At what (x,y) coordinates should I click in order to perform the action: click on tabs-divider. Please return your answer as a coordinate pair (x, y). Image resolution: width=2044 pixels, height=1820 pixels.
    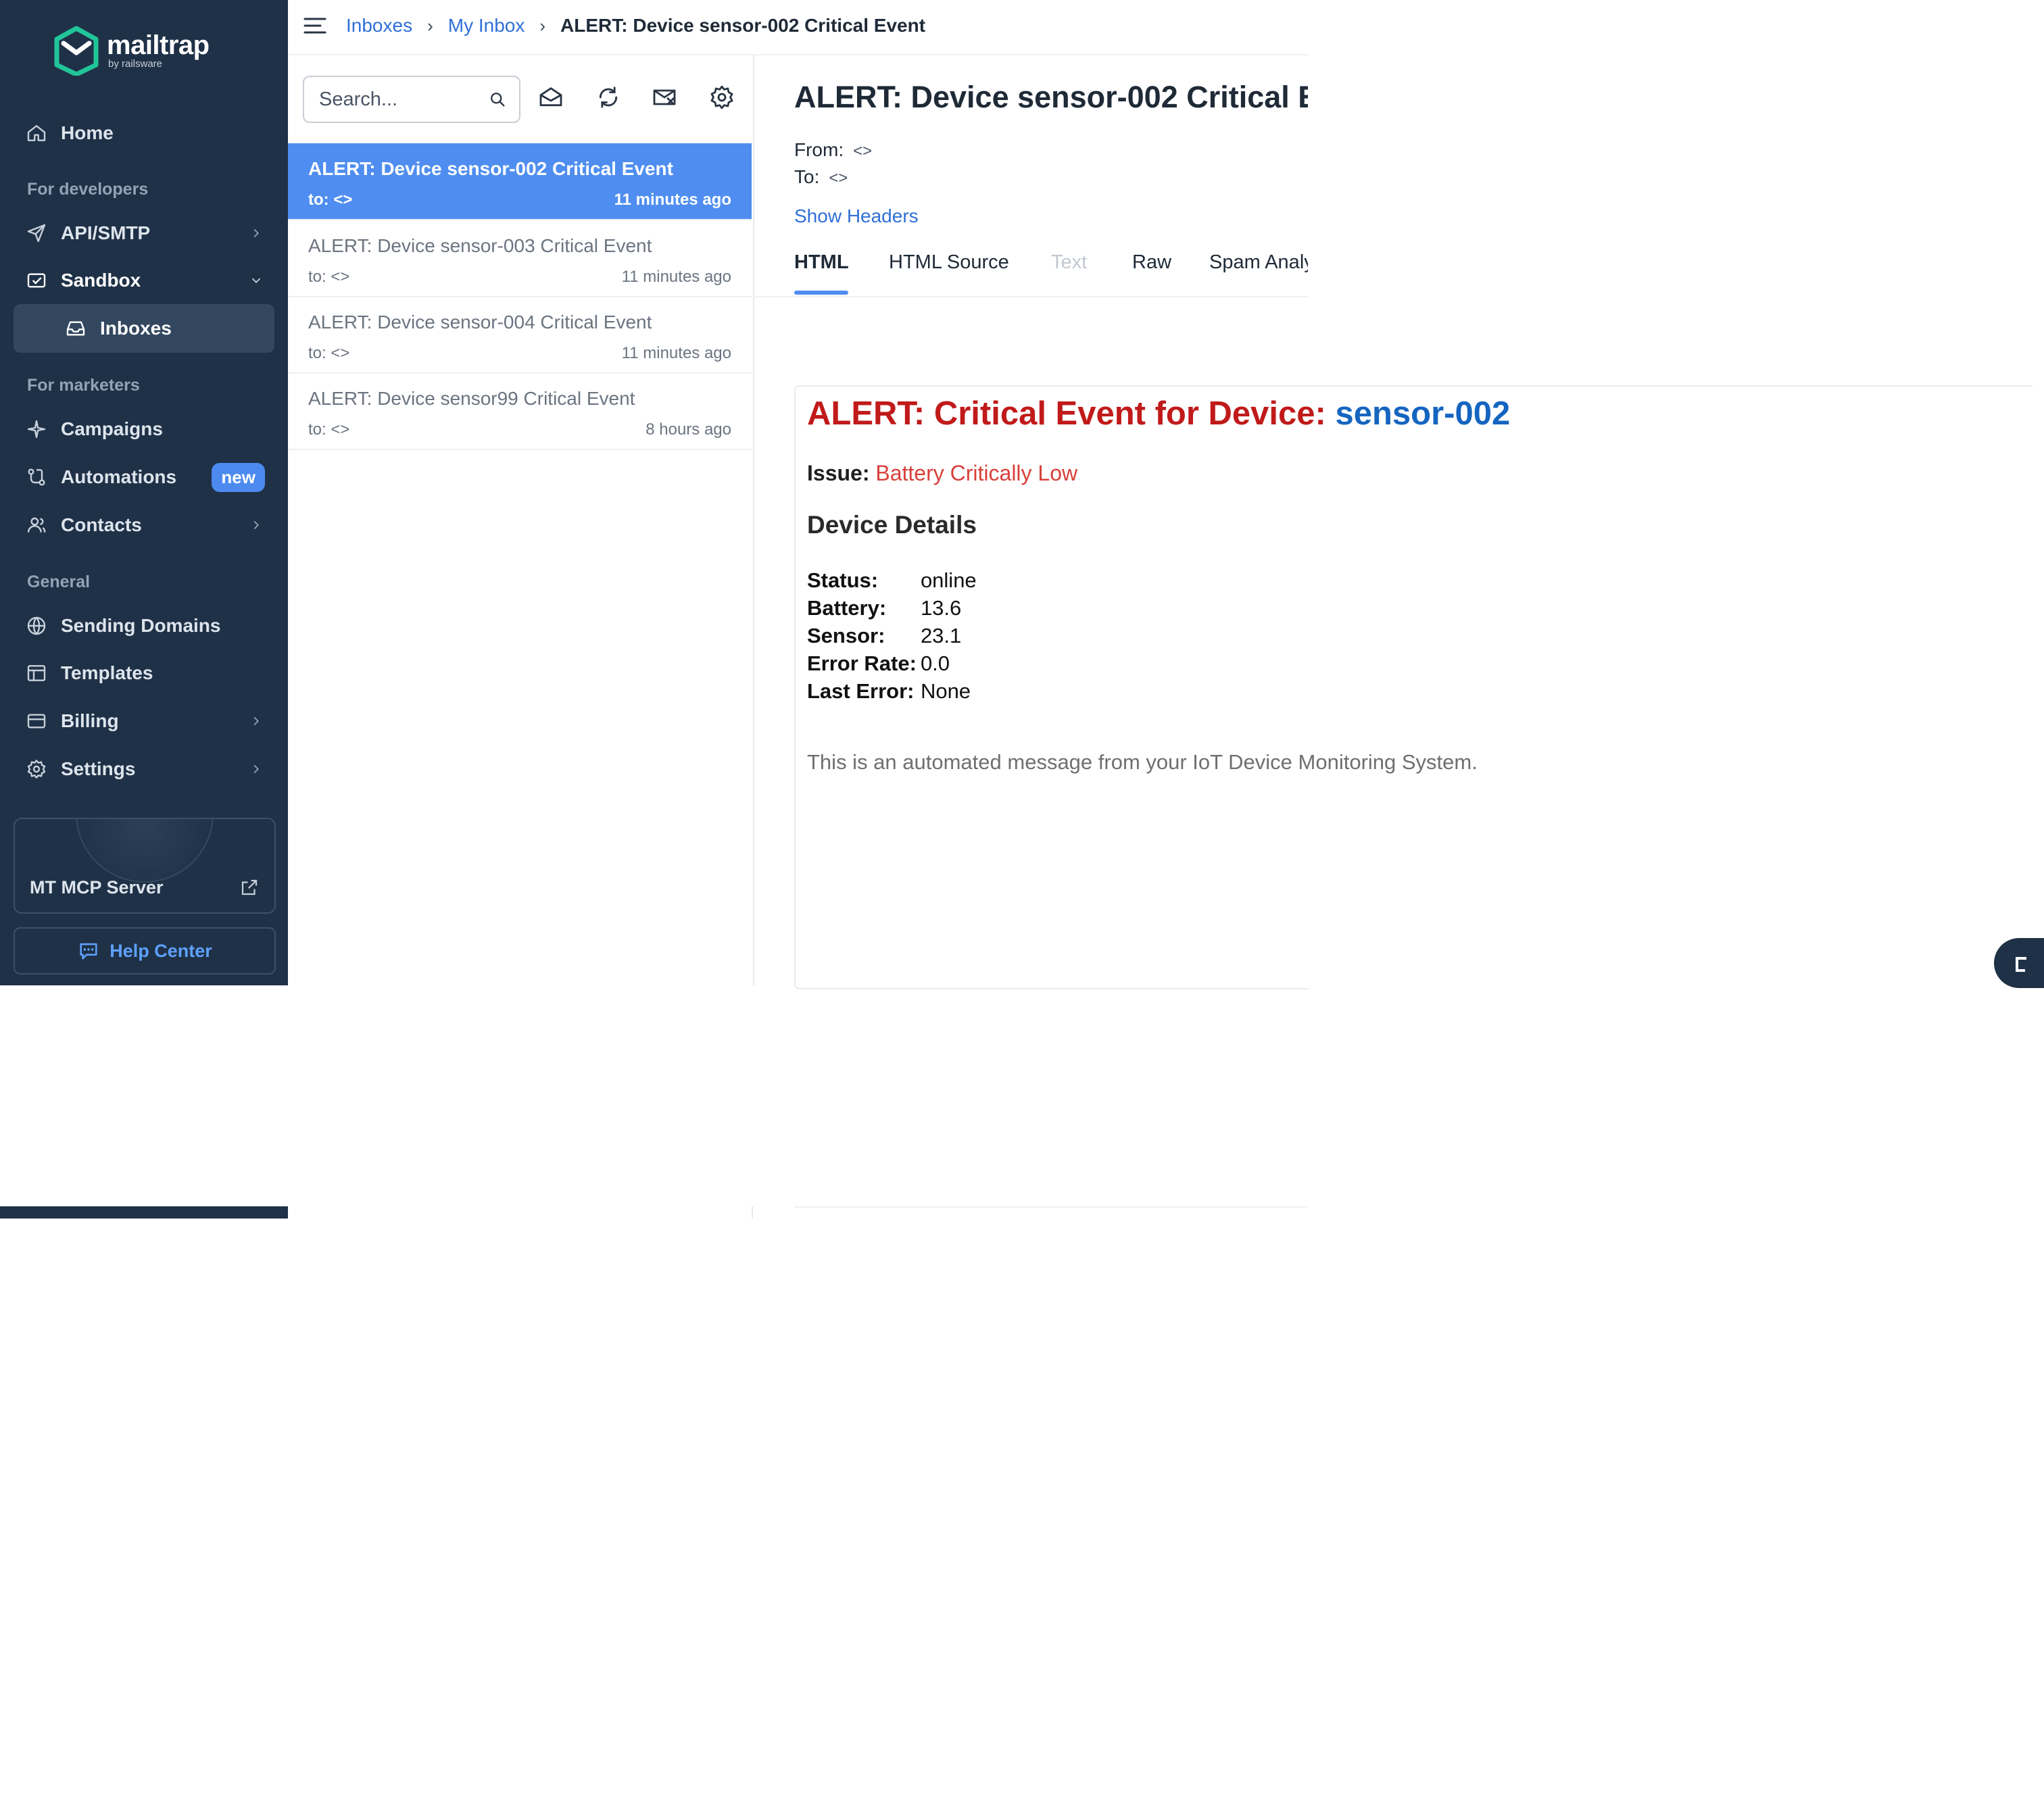
    Looking at the image, I should click on (1031, 296).